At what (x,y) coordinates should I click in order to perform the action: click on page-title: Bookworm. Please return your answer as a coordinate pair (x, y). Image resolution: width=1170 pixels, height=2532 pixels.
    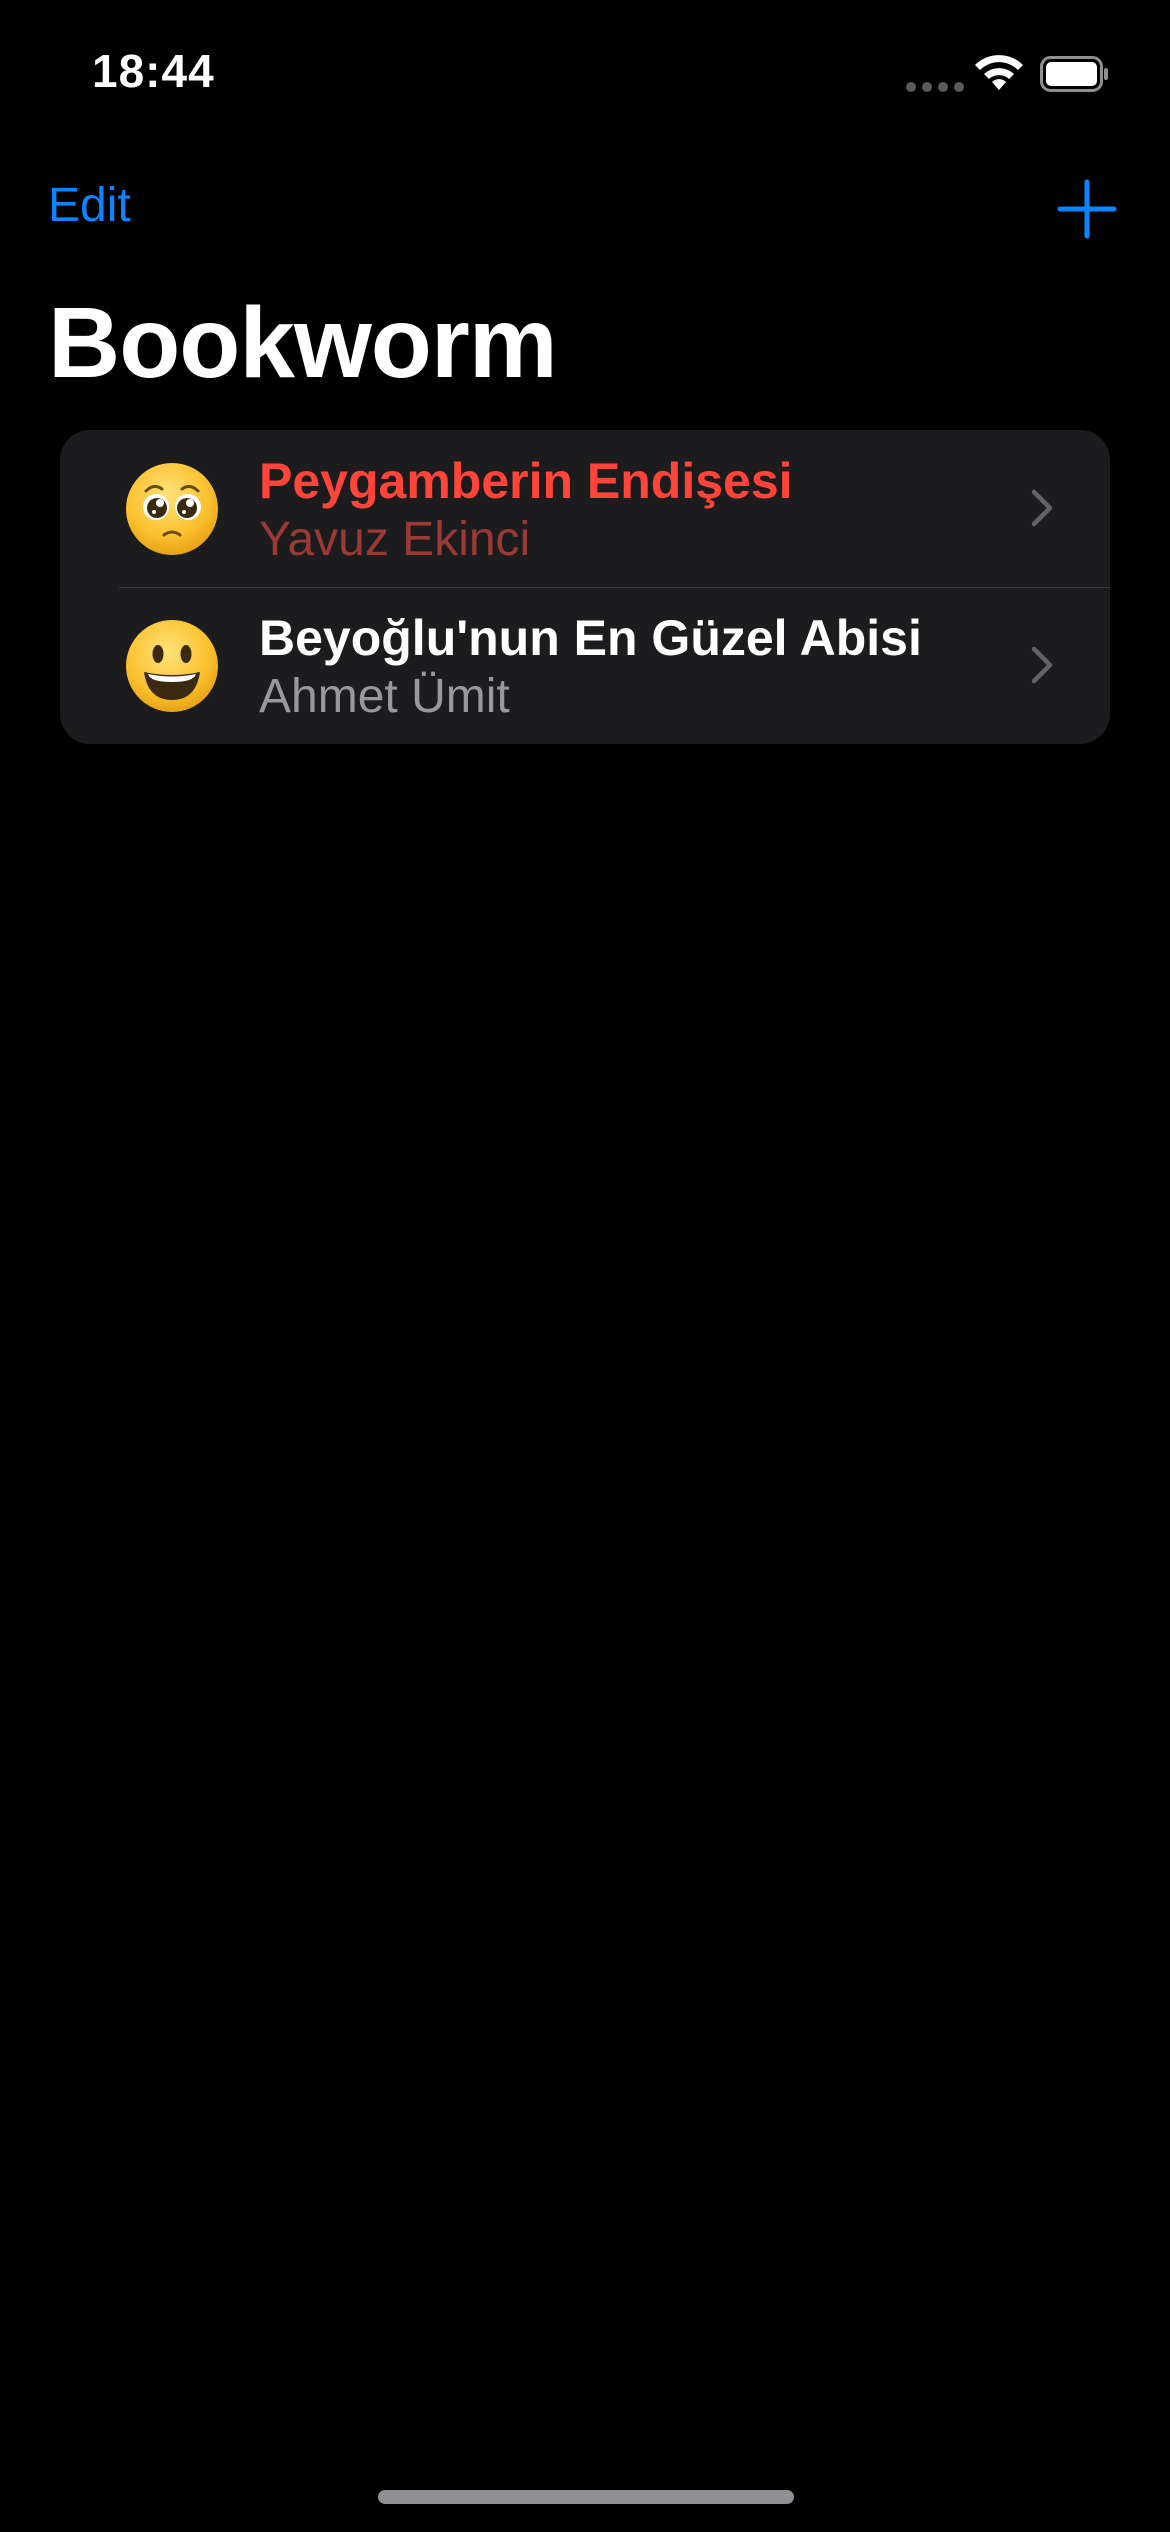
    Looking at the image, I should click on (303, 343).